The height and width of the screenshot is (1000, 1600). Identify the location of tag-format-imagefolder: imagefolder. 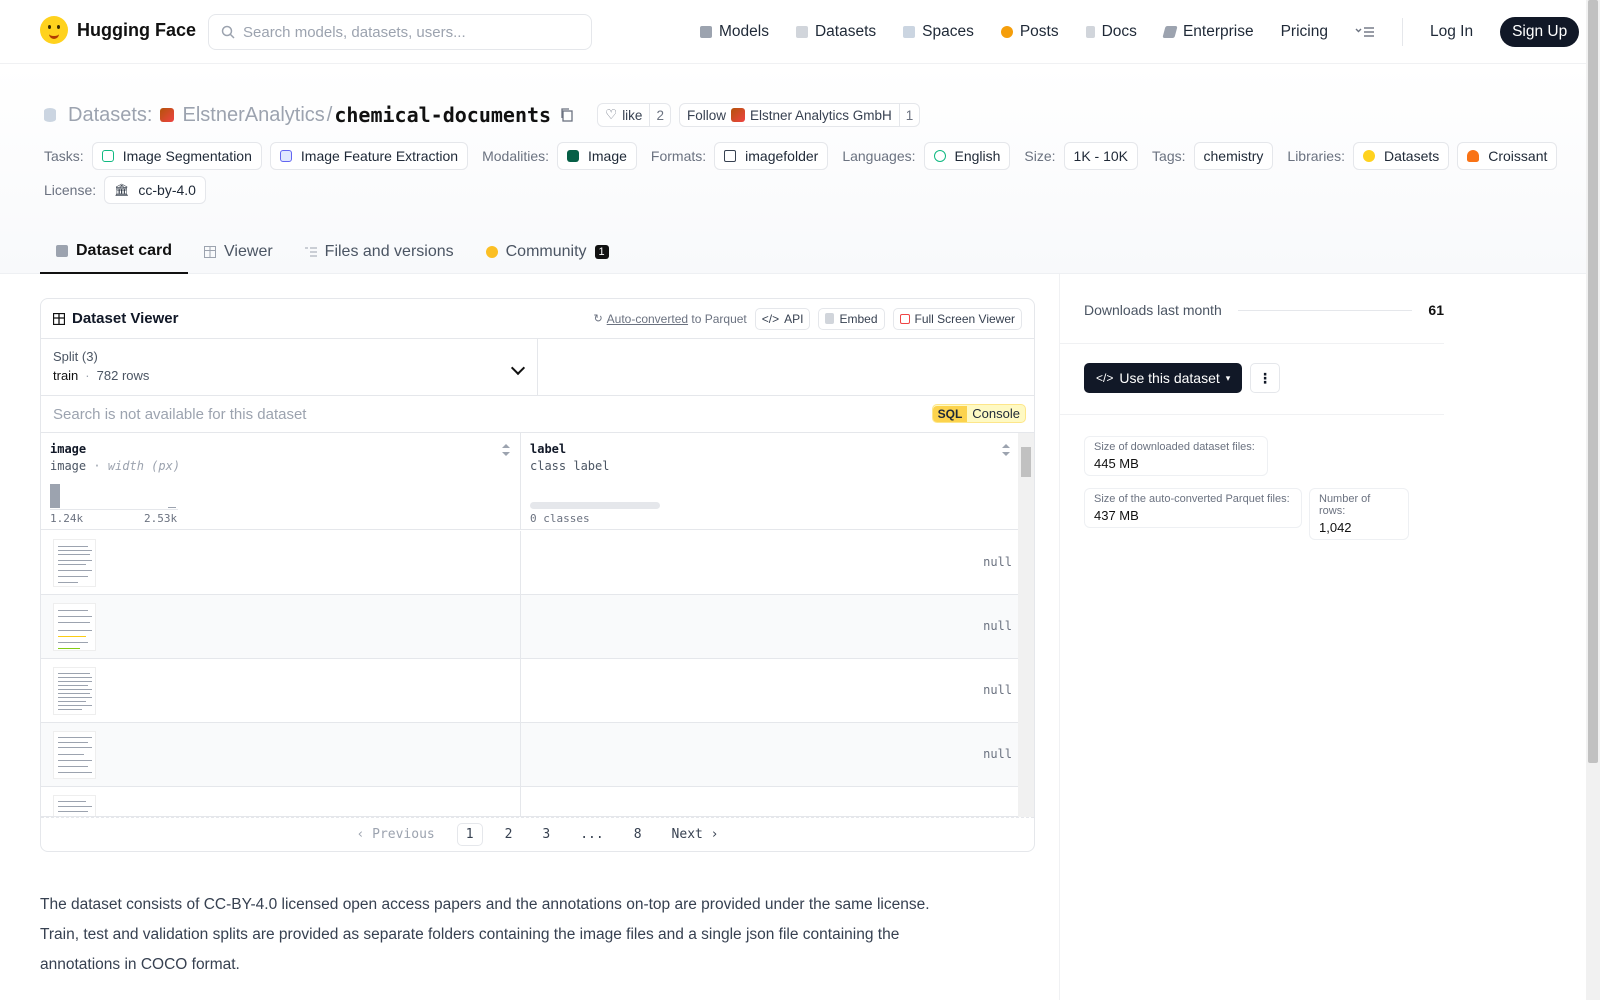
(771, 156).